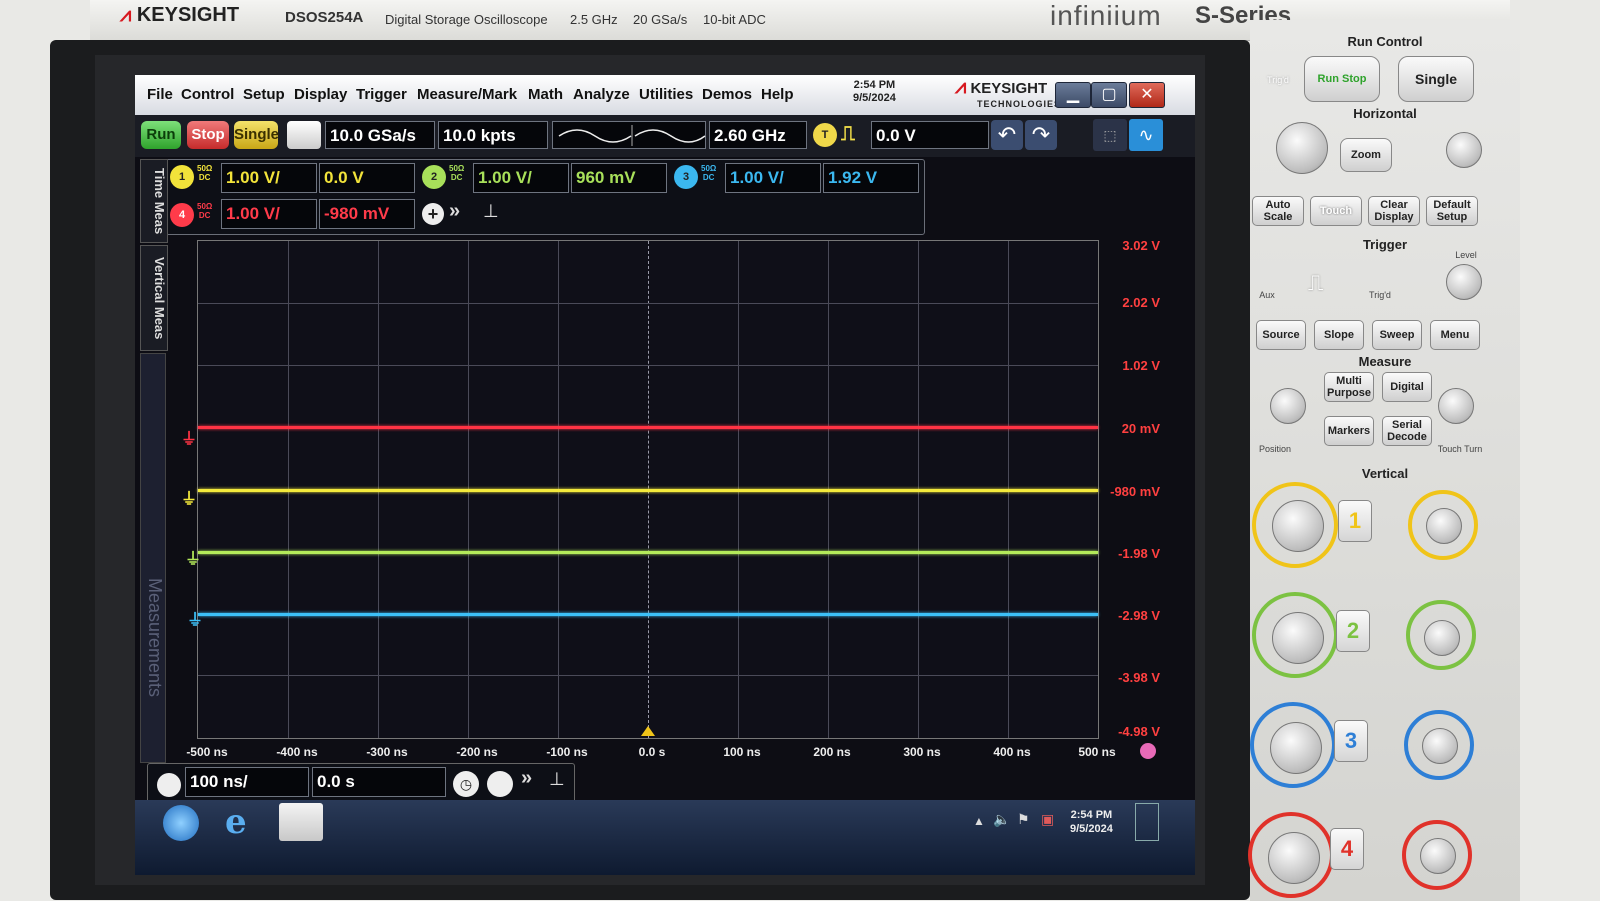 The height and width of the screenshot is (901, 1600). Describe the element at coordinates (491, 211) in the screenshot. I see `pin-icon: ⊥` at that location.